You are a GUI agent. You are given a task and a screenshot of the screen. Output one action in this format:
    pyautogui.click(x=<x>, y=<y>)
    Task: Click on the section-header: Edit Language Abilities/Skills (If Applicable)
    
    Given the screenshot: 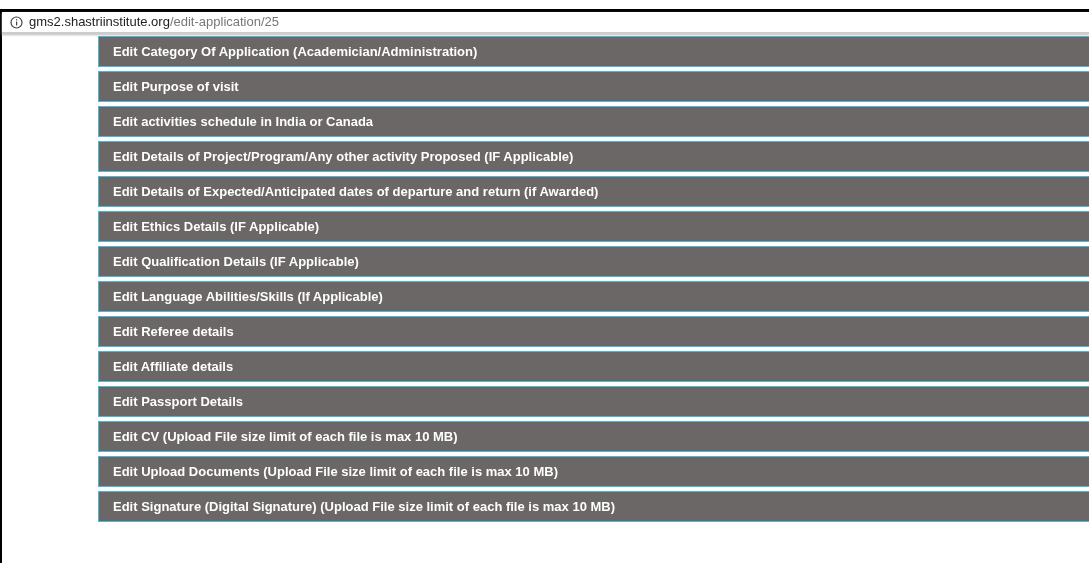 What is the action you would take?
    pyautogui.click(x=593, y=296)
    